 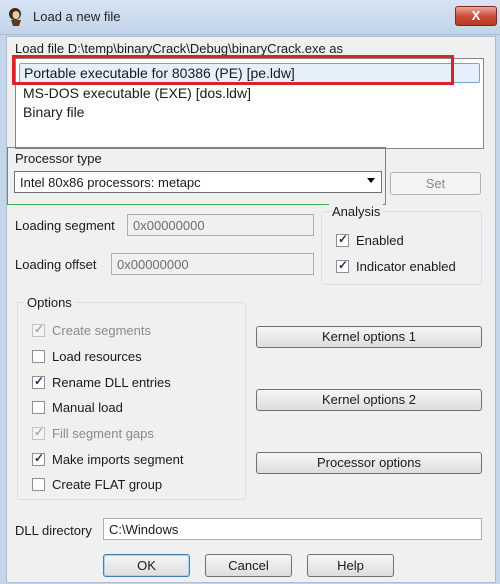 I want to click on processor-type-dropdown: Intel 80x86 processors: metapc, so click(x=198, y=182).